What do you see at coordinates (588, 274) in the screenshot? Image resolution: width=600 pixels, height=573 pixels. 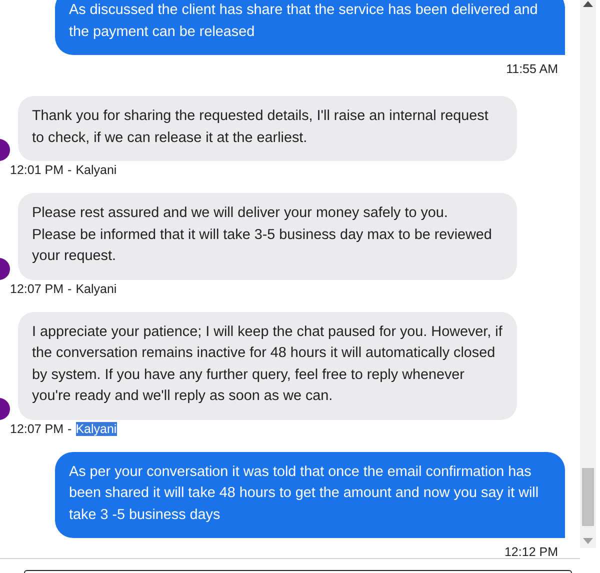 I see `scrollbar` at bounding box center [588, 274].